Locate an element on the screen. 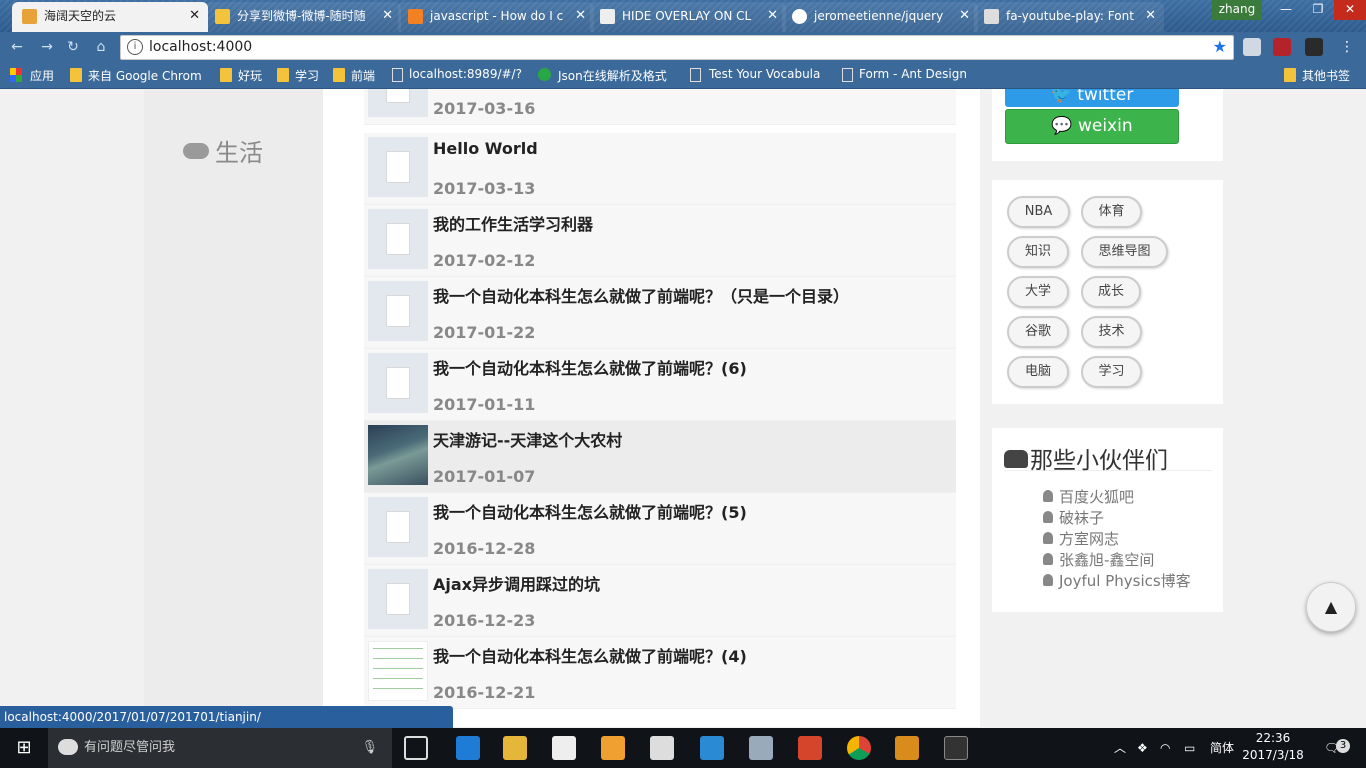 Image resolution: width=1366 pixels, height=768 pixels. telegram-icon is located at coordinates (712, 748).